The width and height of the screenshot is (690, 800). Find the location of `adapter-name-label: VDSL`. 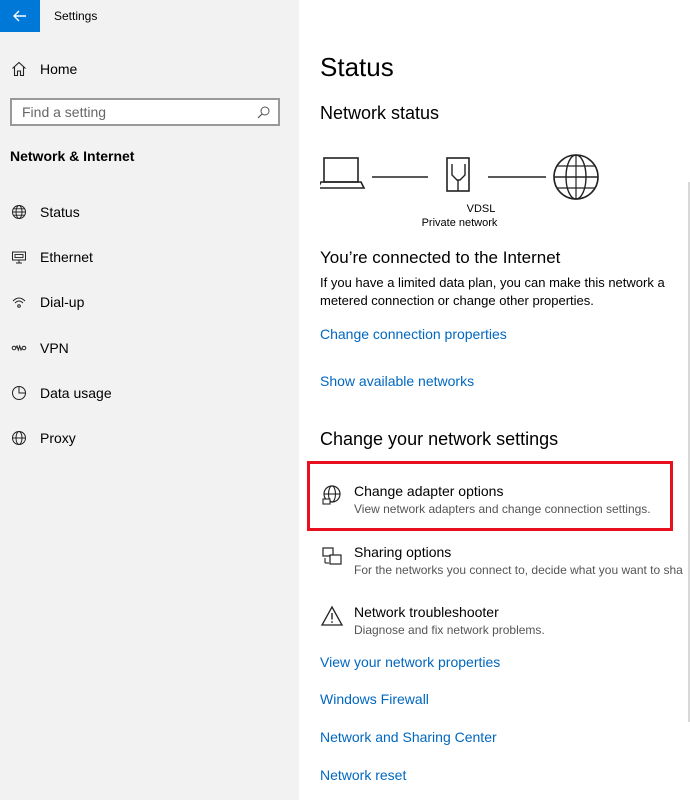

adapter-name-label: VDSL is located at coordinates (481, 209).